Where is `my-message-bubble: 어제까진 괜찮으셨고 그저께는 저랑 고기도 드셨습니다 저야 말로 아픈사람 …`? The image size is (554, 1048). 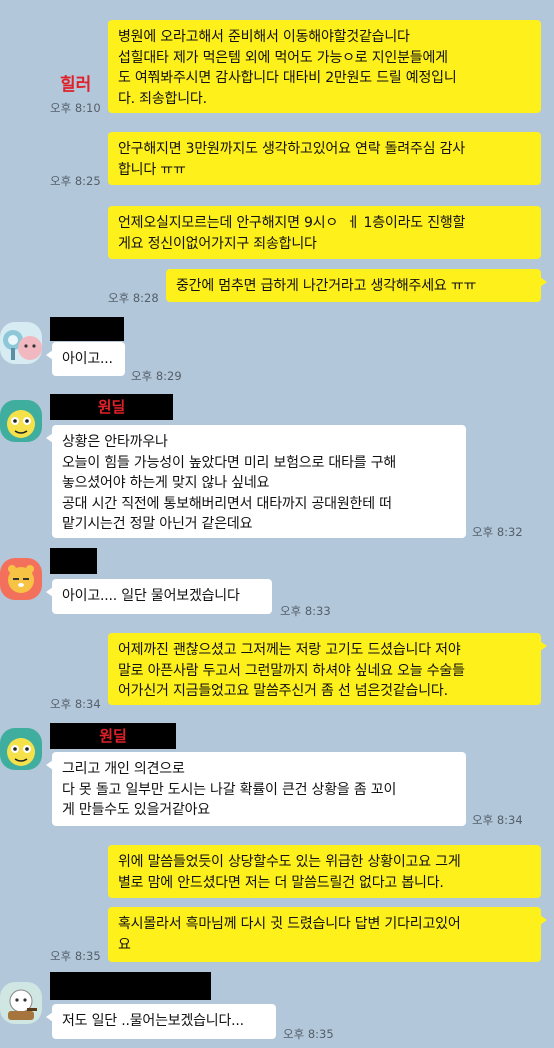
my-message-bubble: 어제까진 괜찮으셨고 그저께는 저랑 고기도 드셨습니다 저야 말로 아픈사람 … is located at coordinates (327, 669).